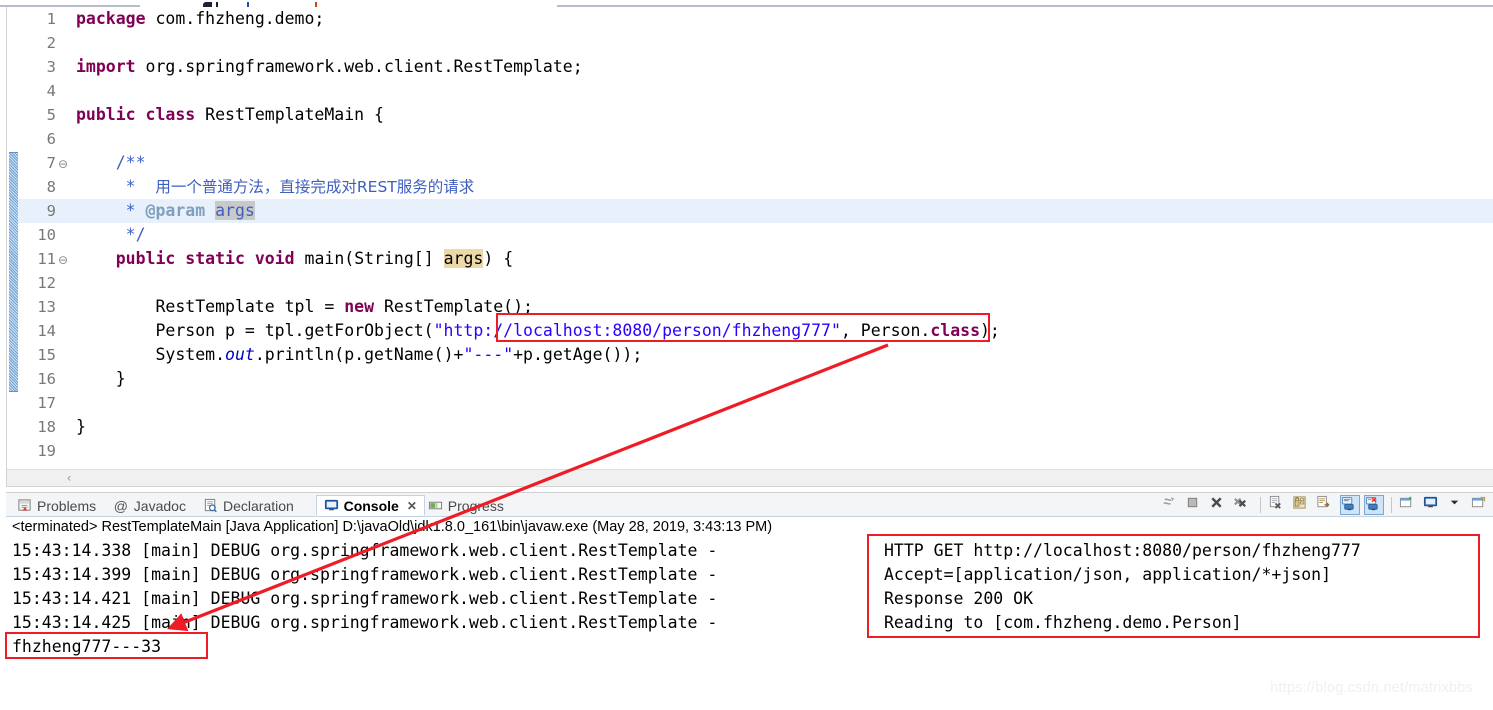 The image size is (1493, 710). I want to click on code-line-19: 19, so click(755, 451).